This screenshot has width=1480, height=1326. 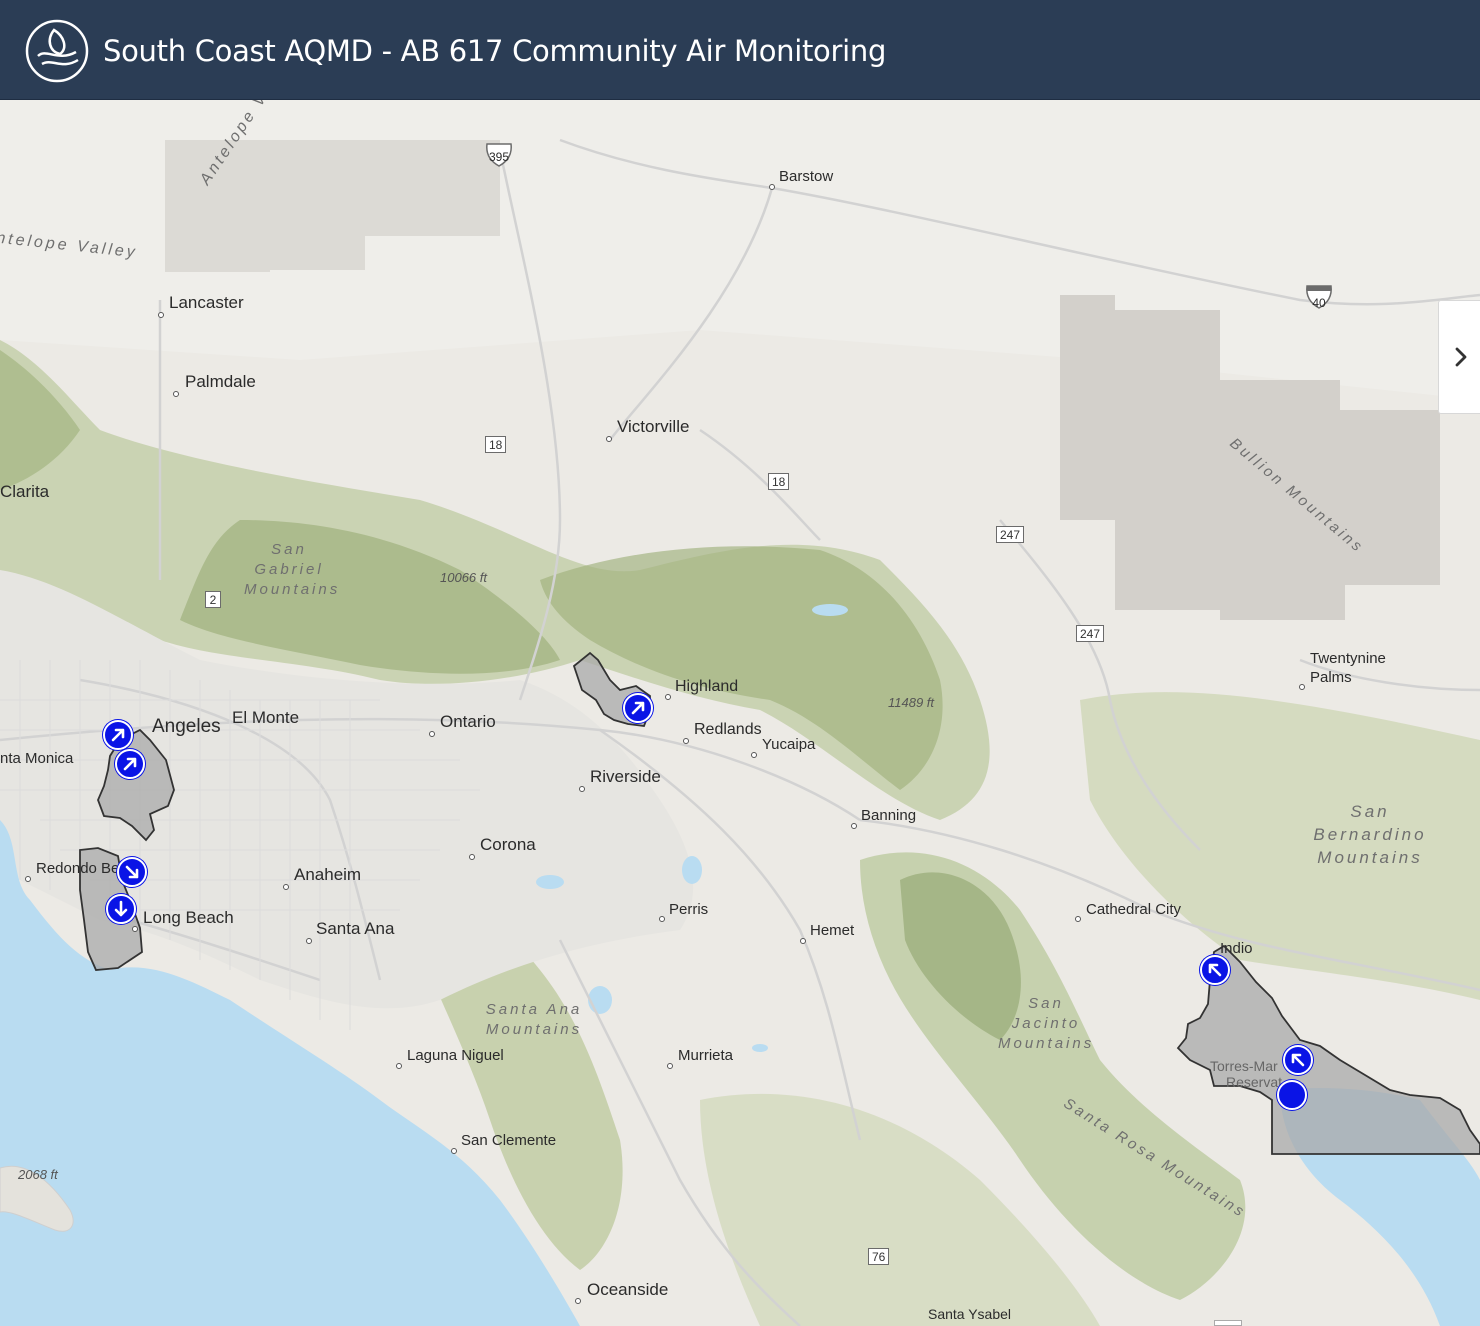 What do you see at coordinates (25, 491) in the screenshot?
I see `city-label: Clarita` at bounding box center [25, 491].